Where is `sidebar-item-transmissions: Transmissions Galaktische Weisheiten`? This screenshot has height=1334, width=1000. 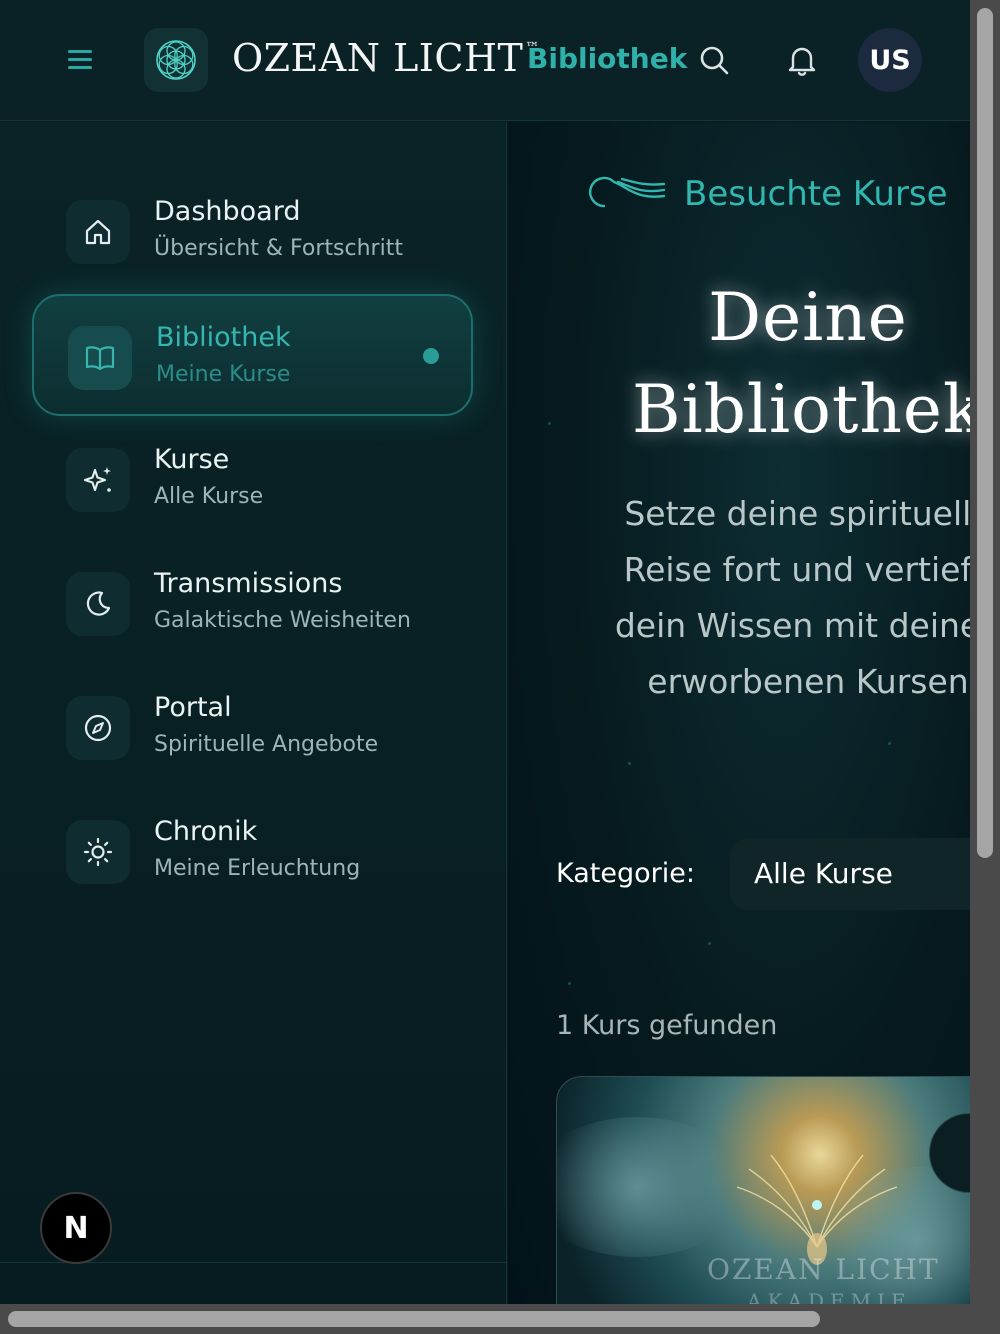 sidebar-item-transmissions: Transmissions Galaktische Weisheiten is located at coordinates (252, 603).